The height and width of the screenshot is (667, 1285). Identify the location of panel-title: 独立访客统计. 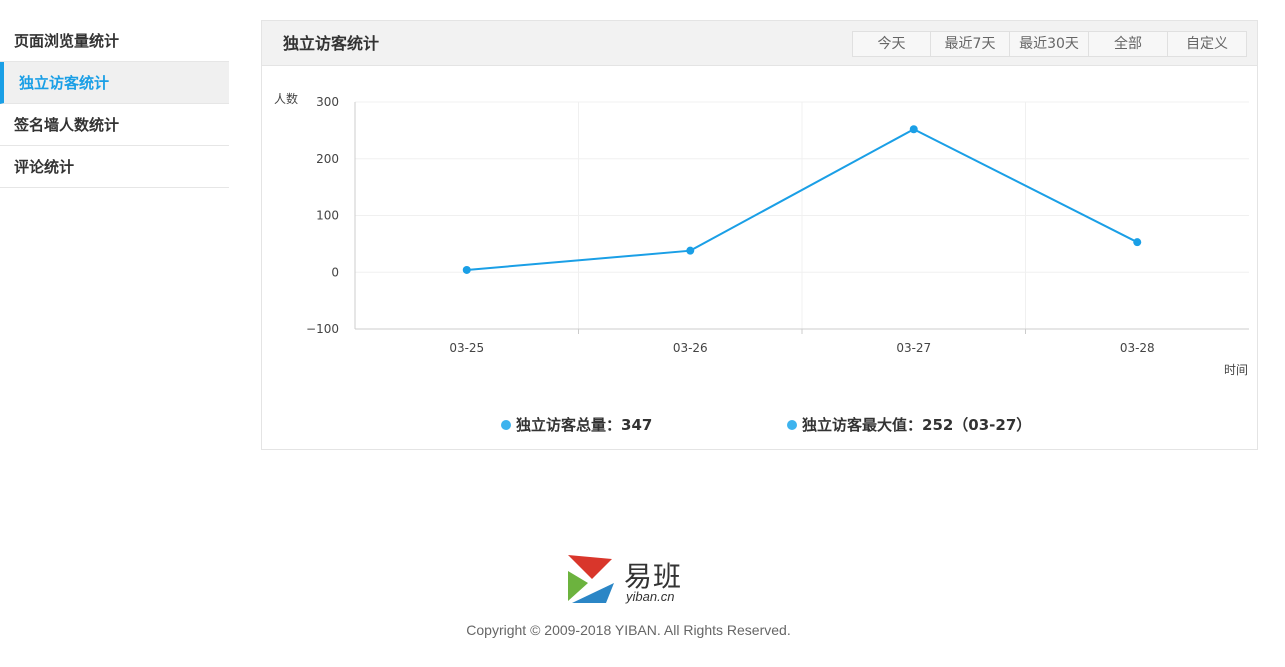
(331, 43).